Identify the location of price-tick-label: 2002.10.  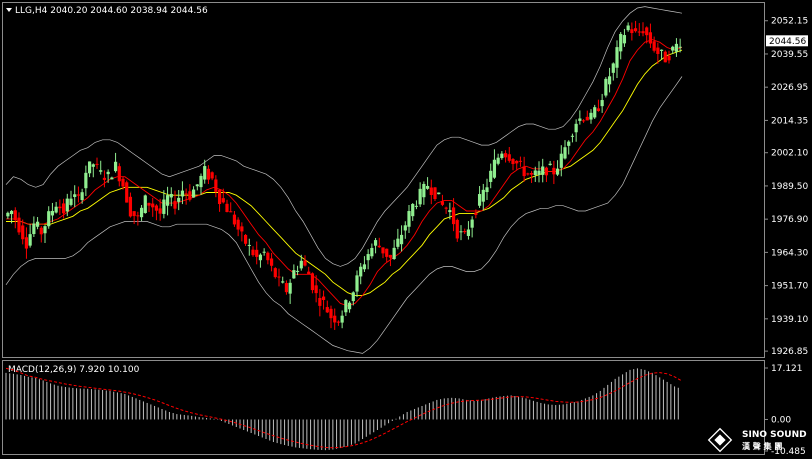
(789, 154).